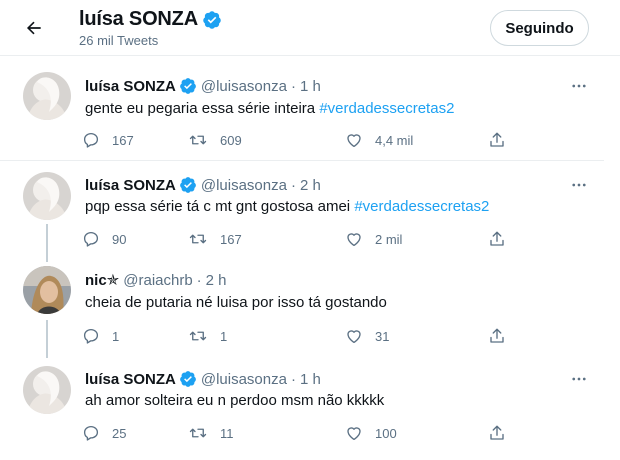 Image resolution: width=620 pixels, height=460 pixels. What do you see at coordinates (108, 140) in the screenshot?
I see `reply-button: 167` at bounding box center [108, 140].